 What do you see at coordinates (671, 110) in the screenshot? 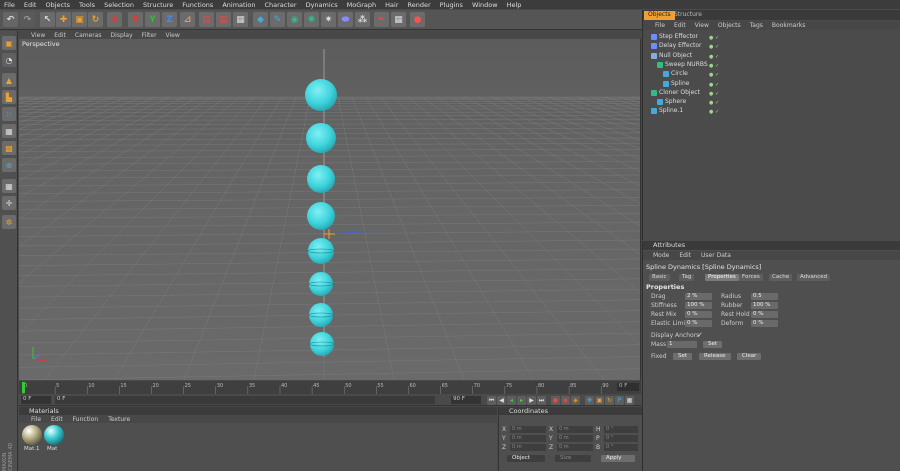
I see `object-name: Spline.1` at bounding box center [671, 110].